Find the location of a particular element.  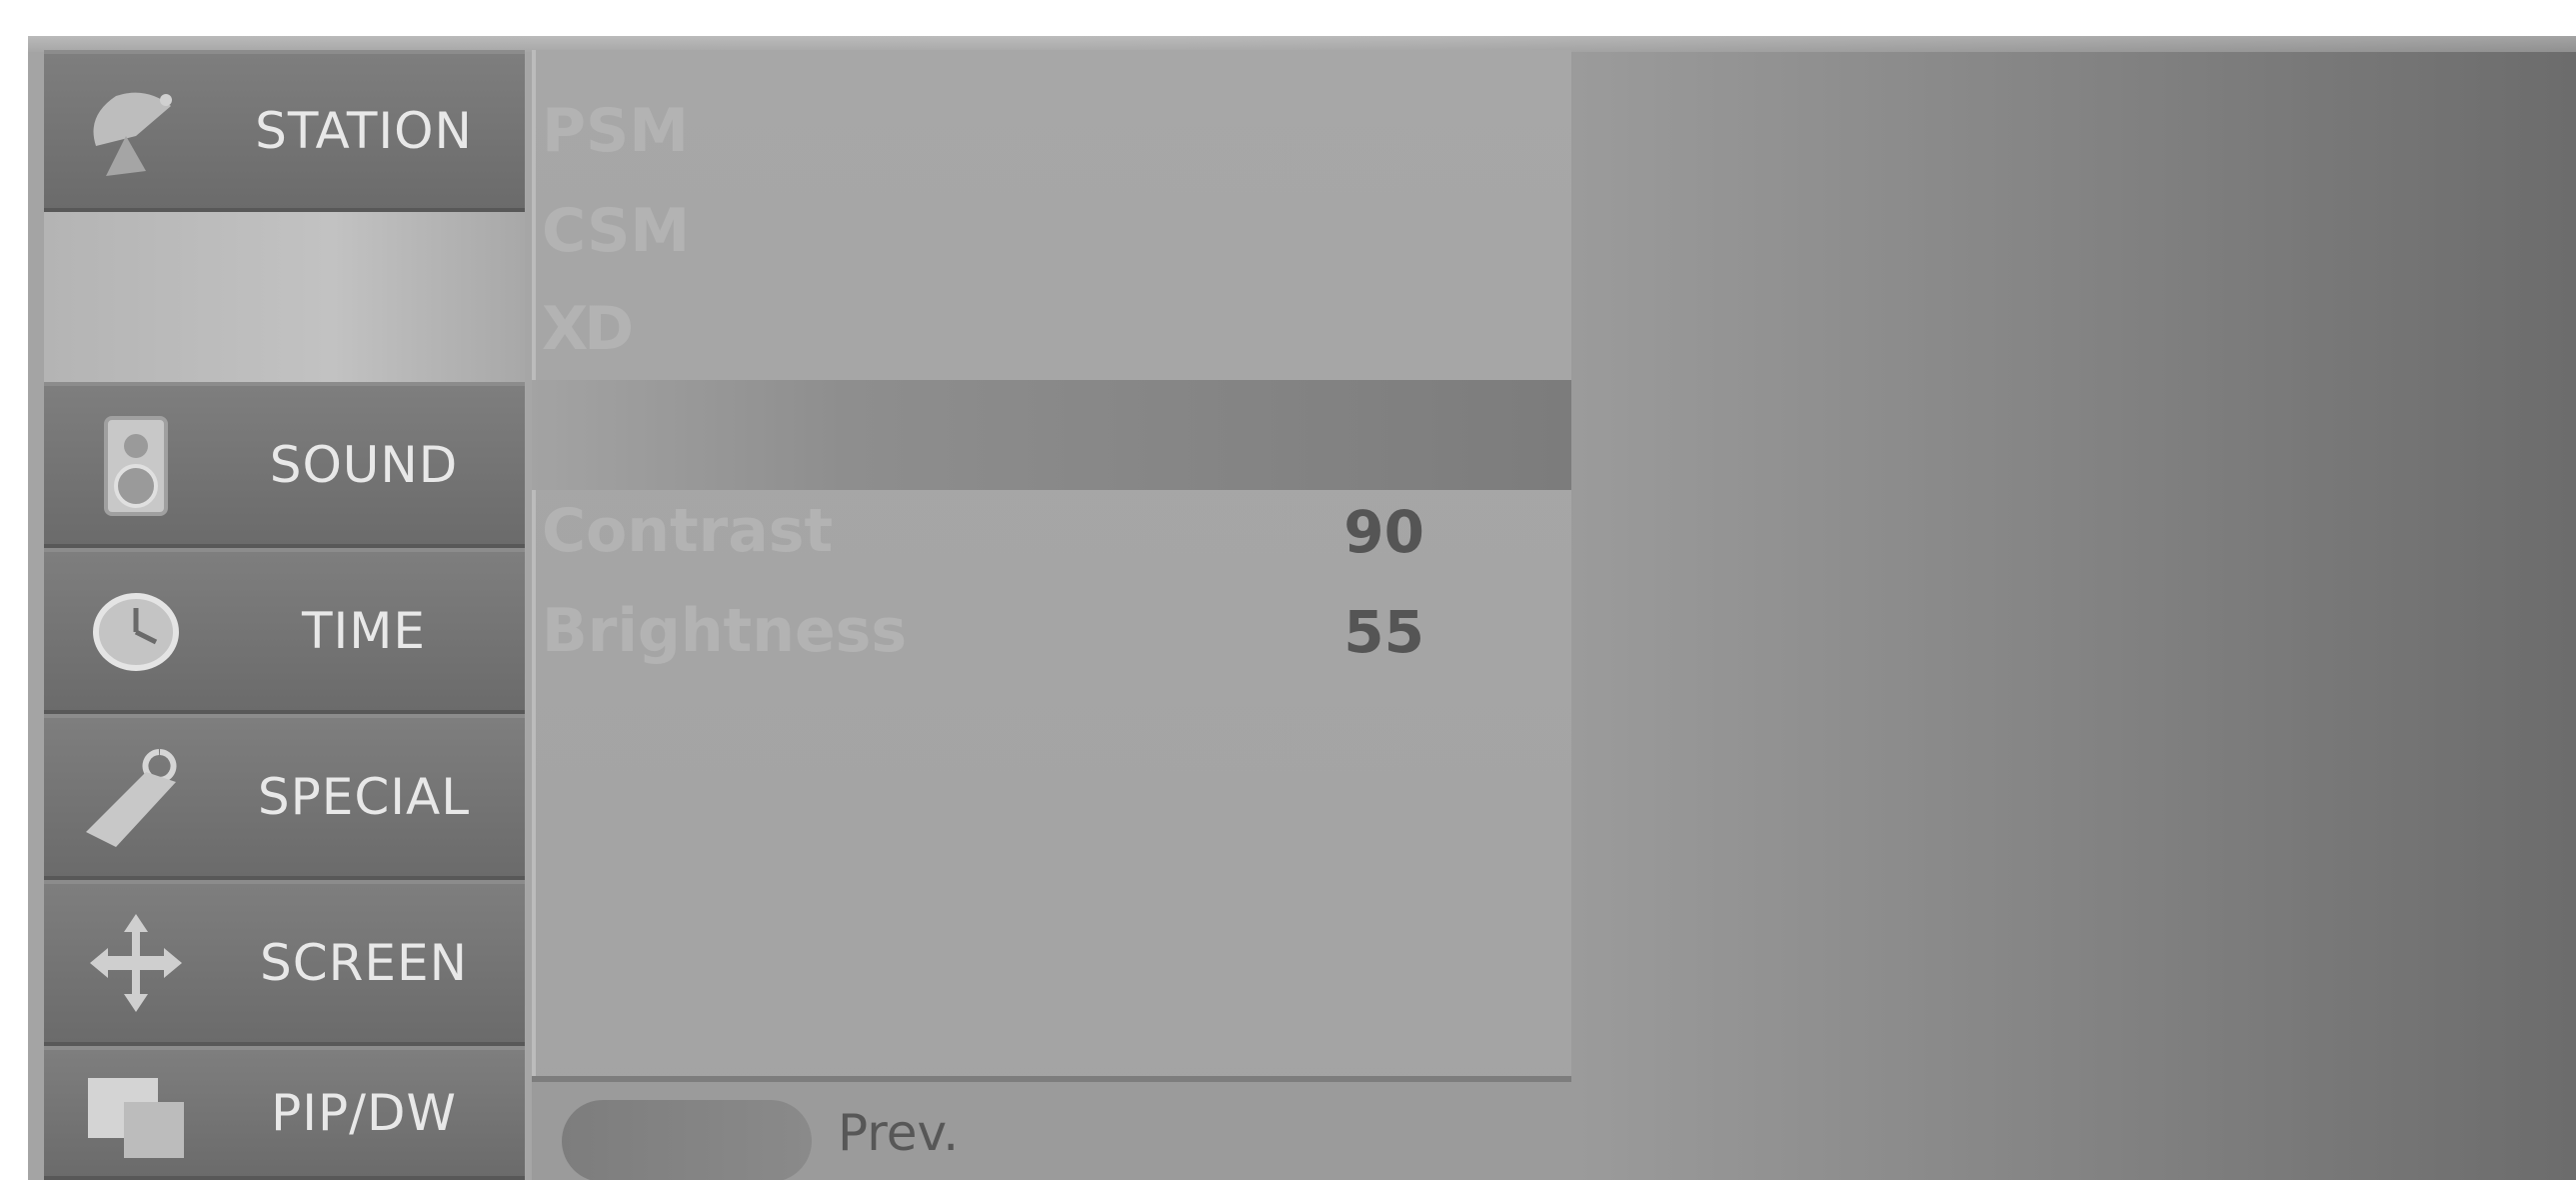

prev-label: Prev. is located at coordinates (899, 1133).